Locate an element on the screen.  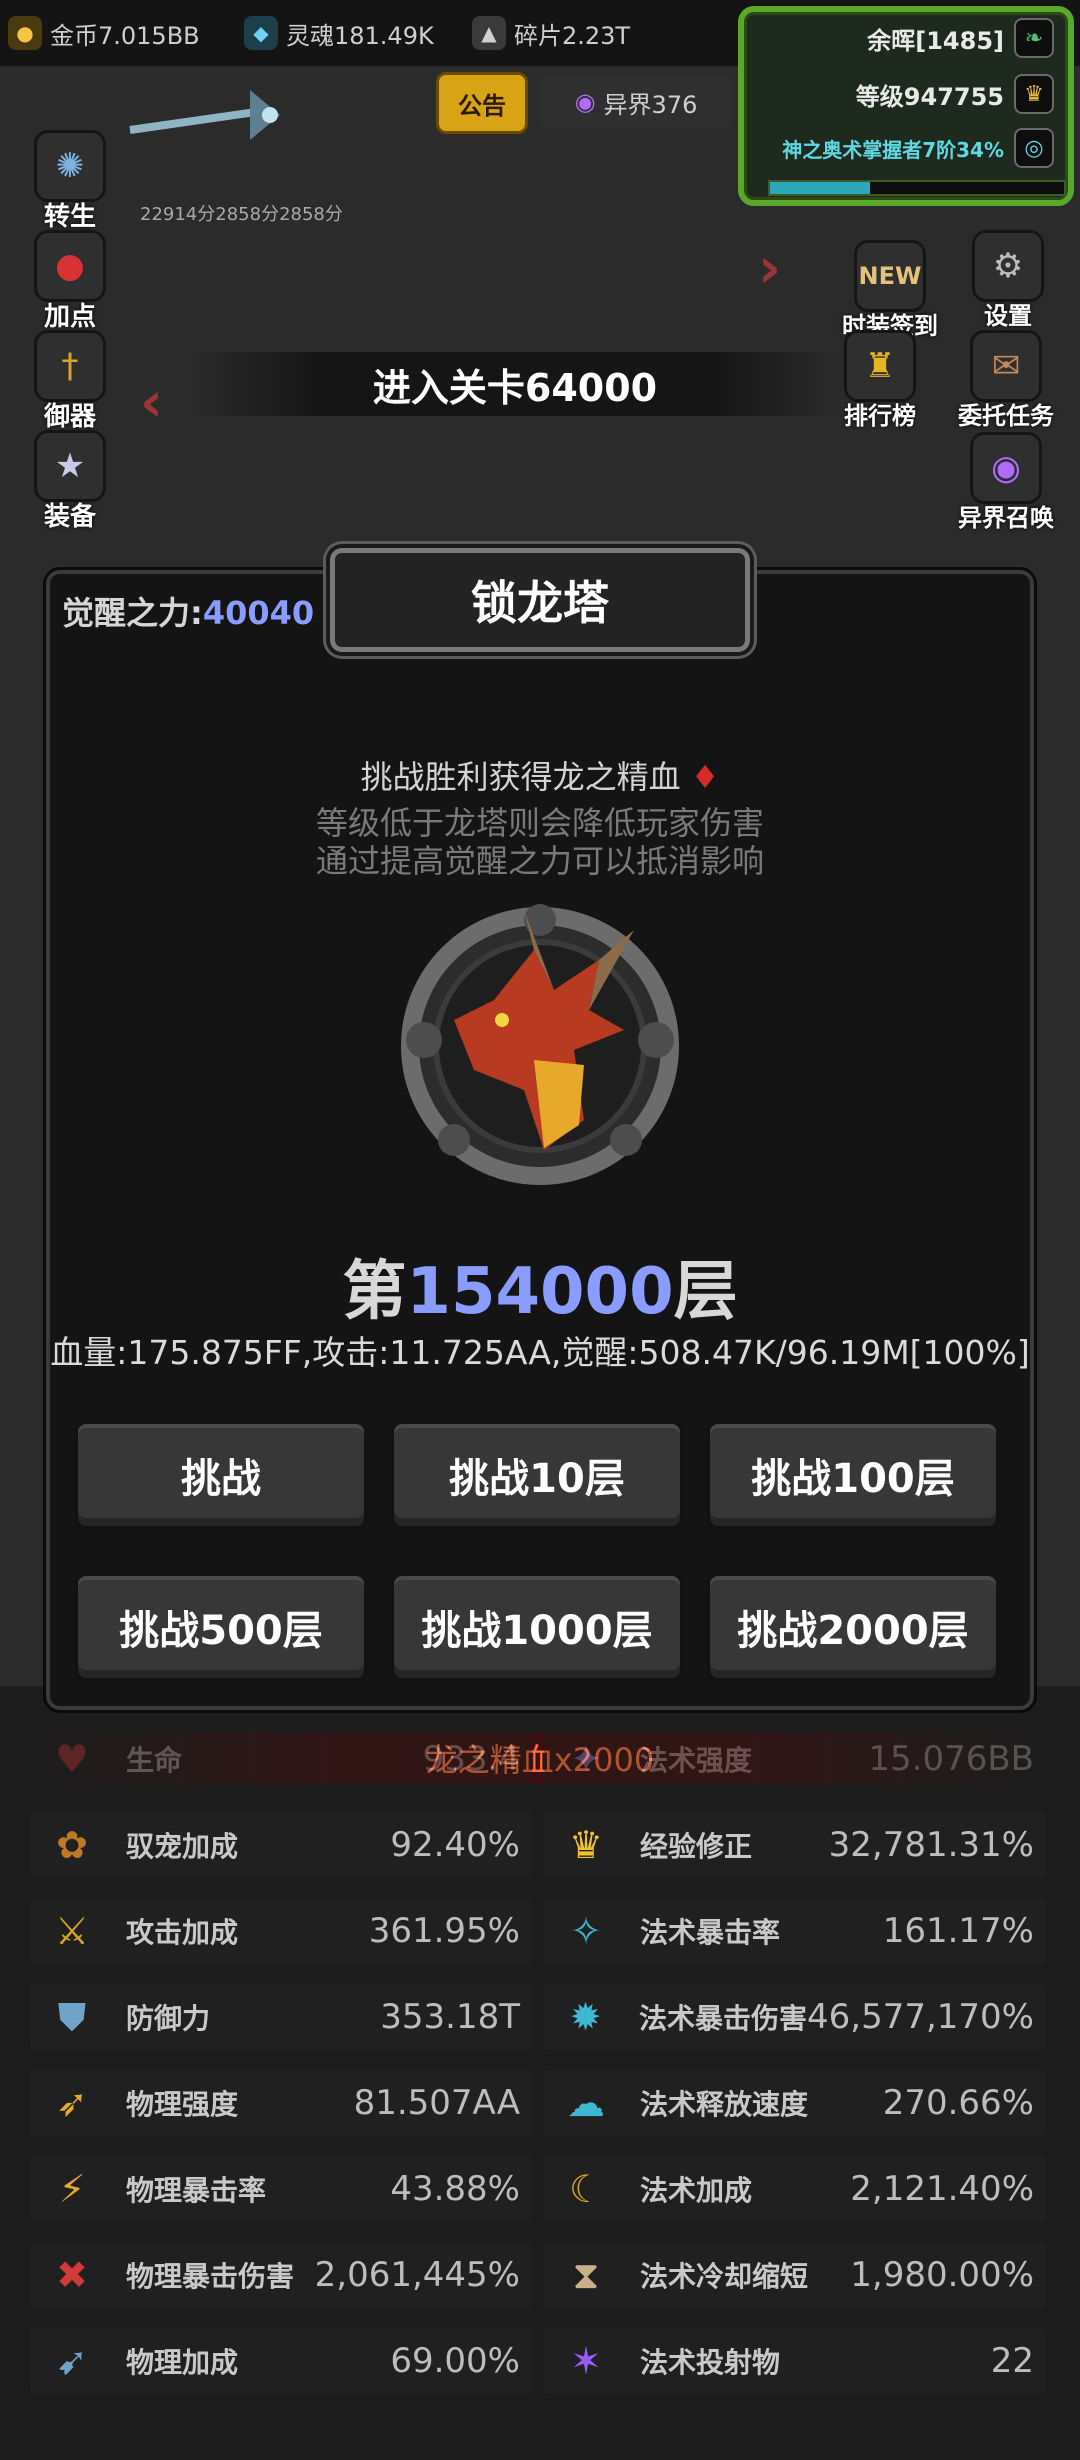
player-level: 等级947755 is located at coordinates (929, 96).